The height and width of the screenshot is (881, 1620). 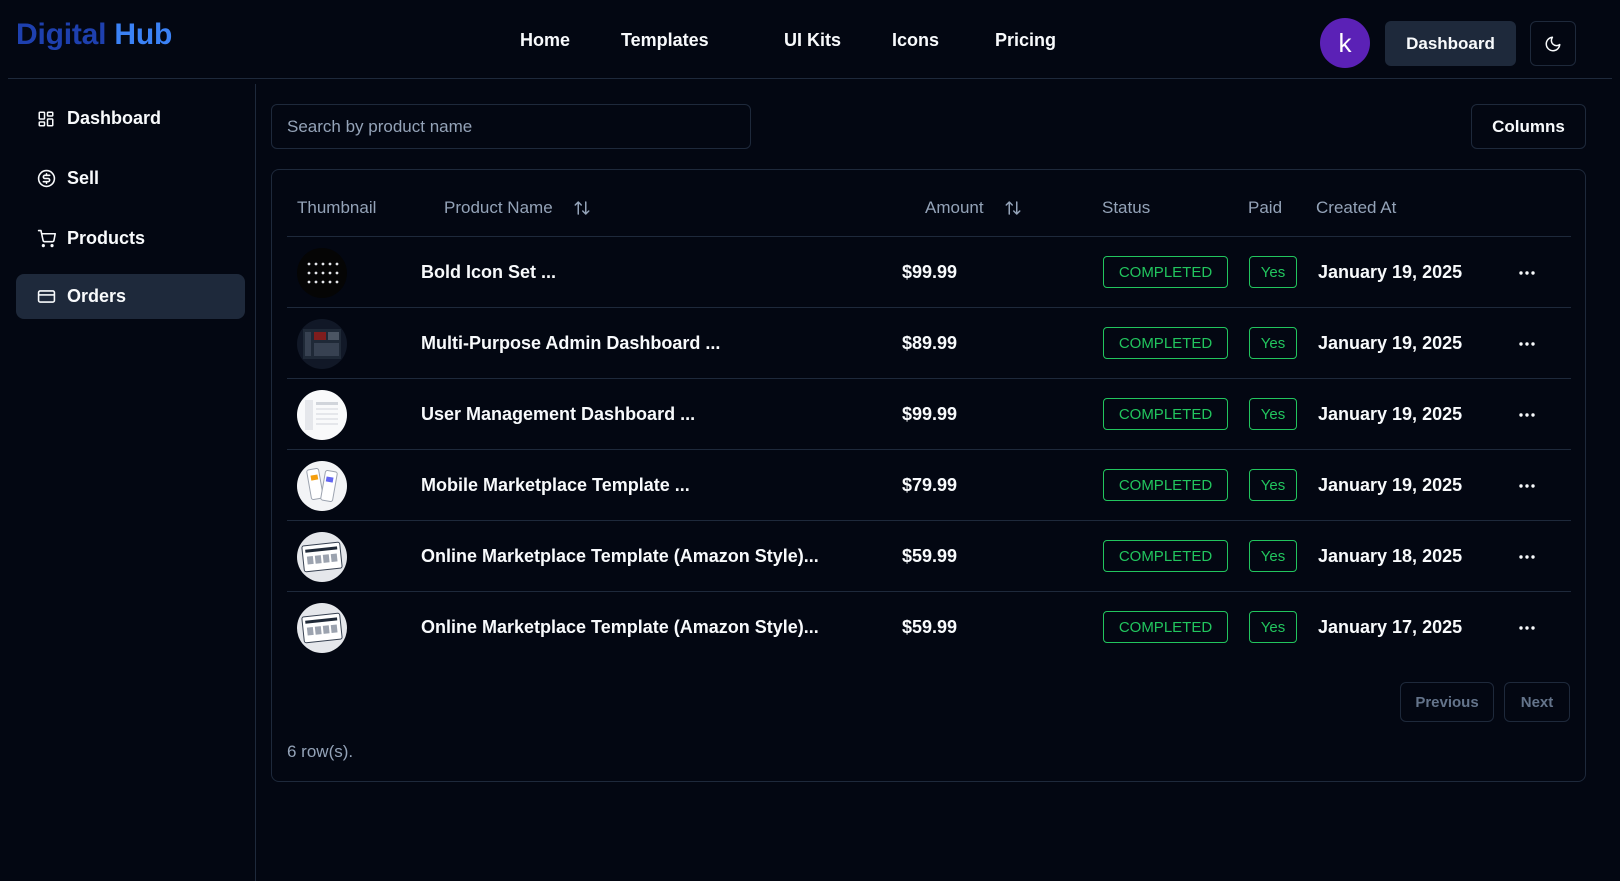 What do you see at coordinates (1537, 702) in the screenshot?
I see `next-button: Next` at bounding box center [1537, 702].